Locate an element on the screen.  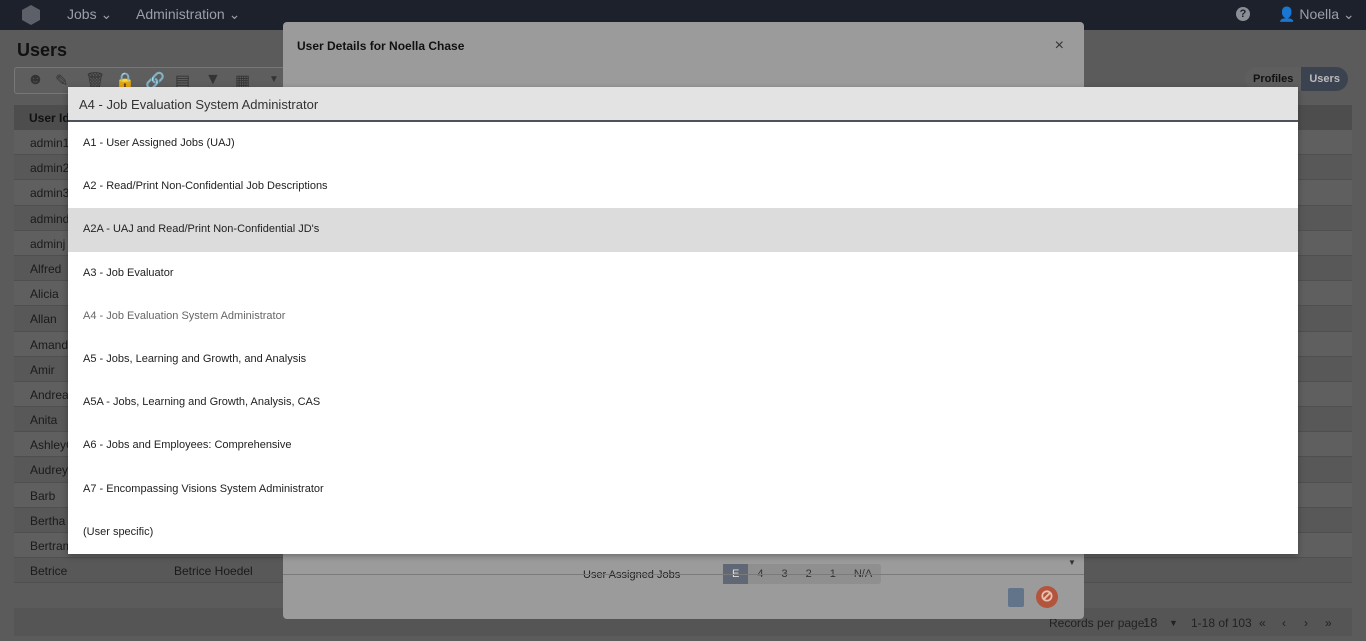
prev-page-button: ‹ is located at coordinates (1284, 623).